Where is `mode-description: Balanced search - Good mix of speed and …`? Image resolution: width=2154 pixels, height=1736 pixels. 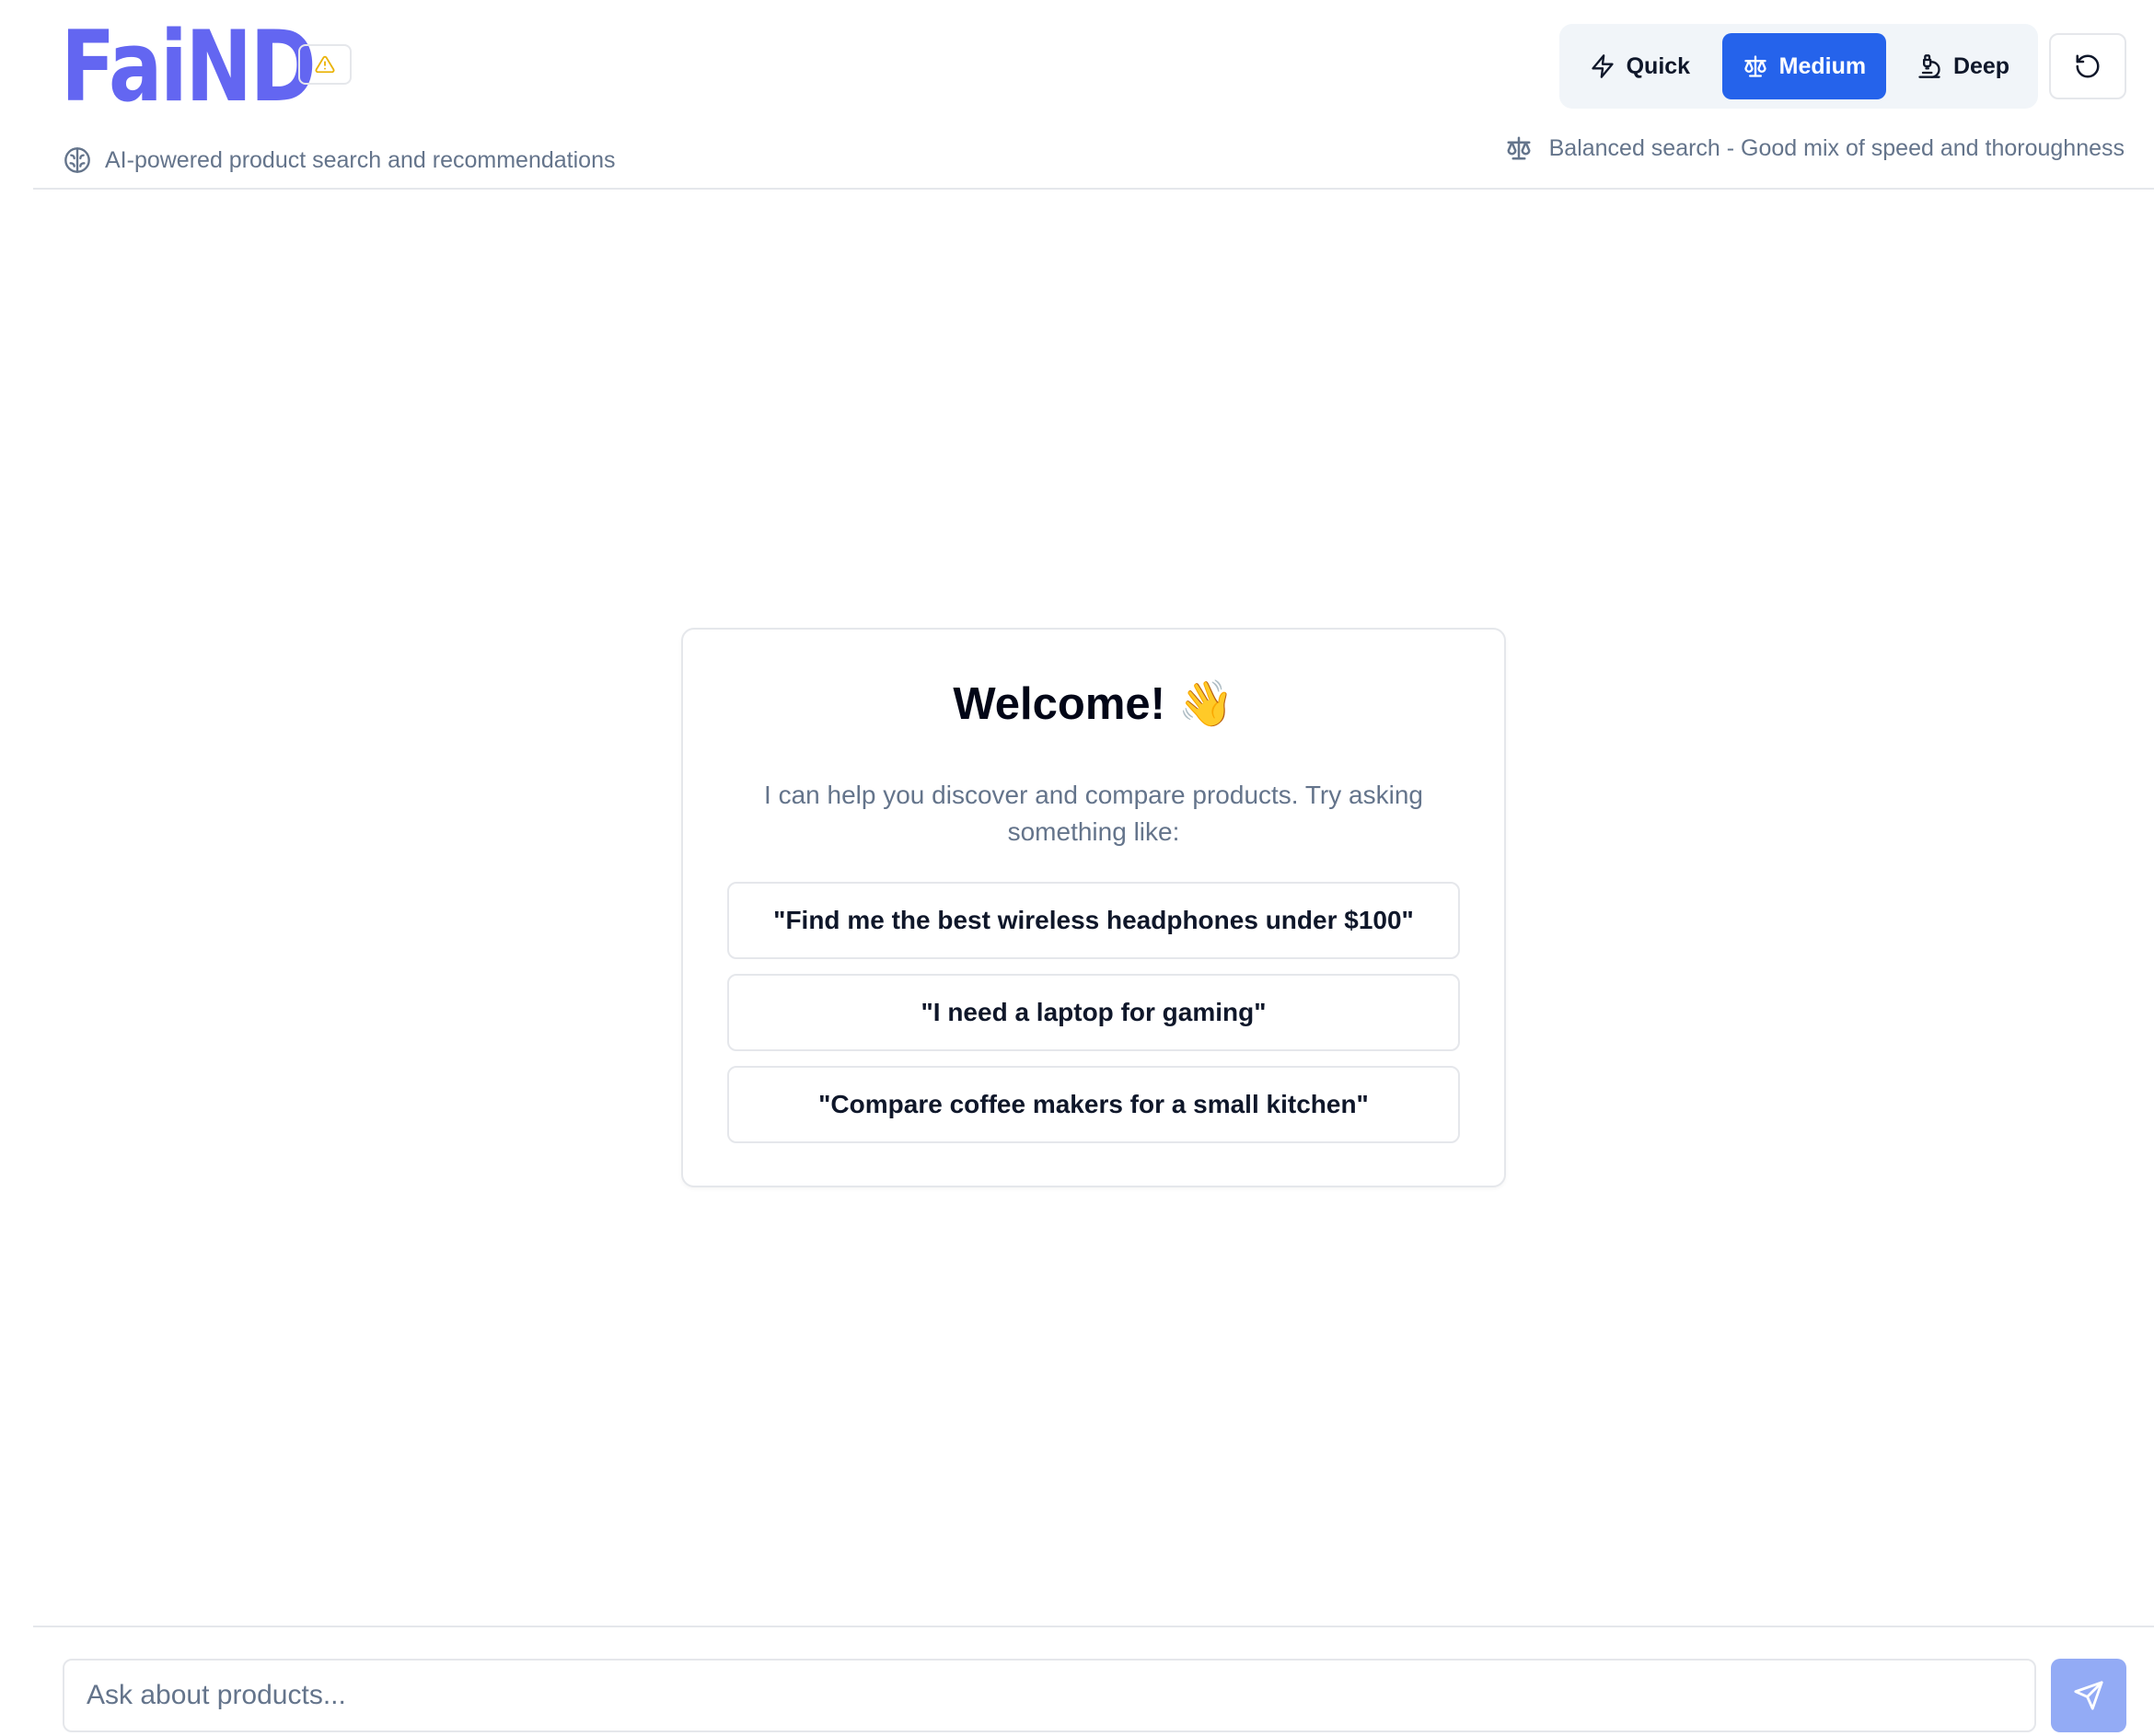
mode-description: Balanced search - Good mix of speed and … is located at coordinates (1815, 148).